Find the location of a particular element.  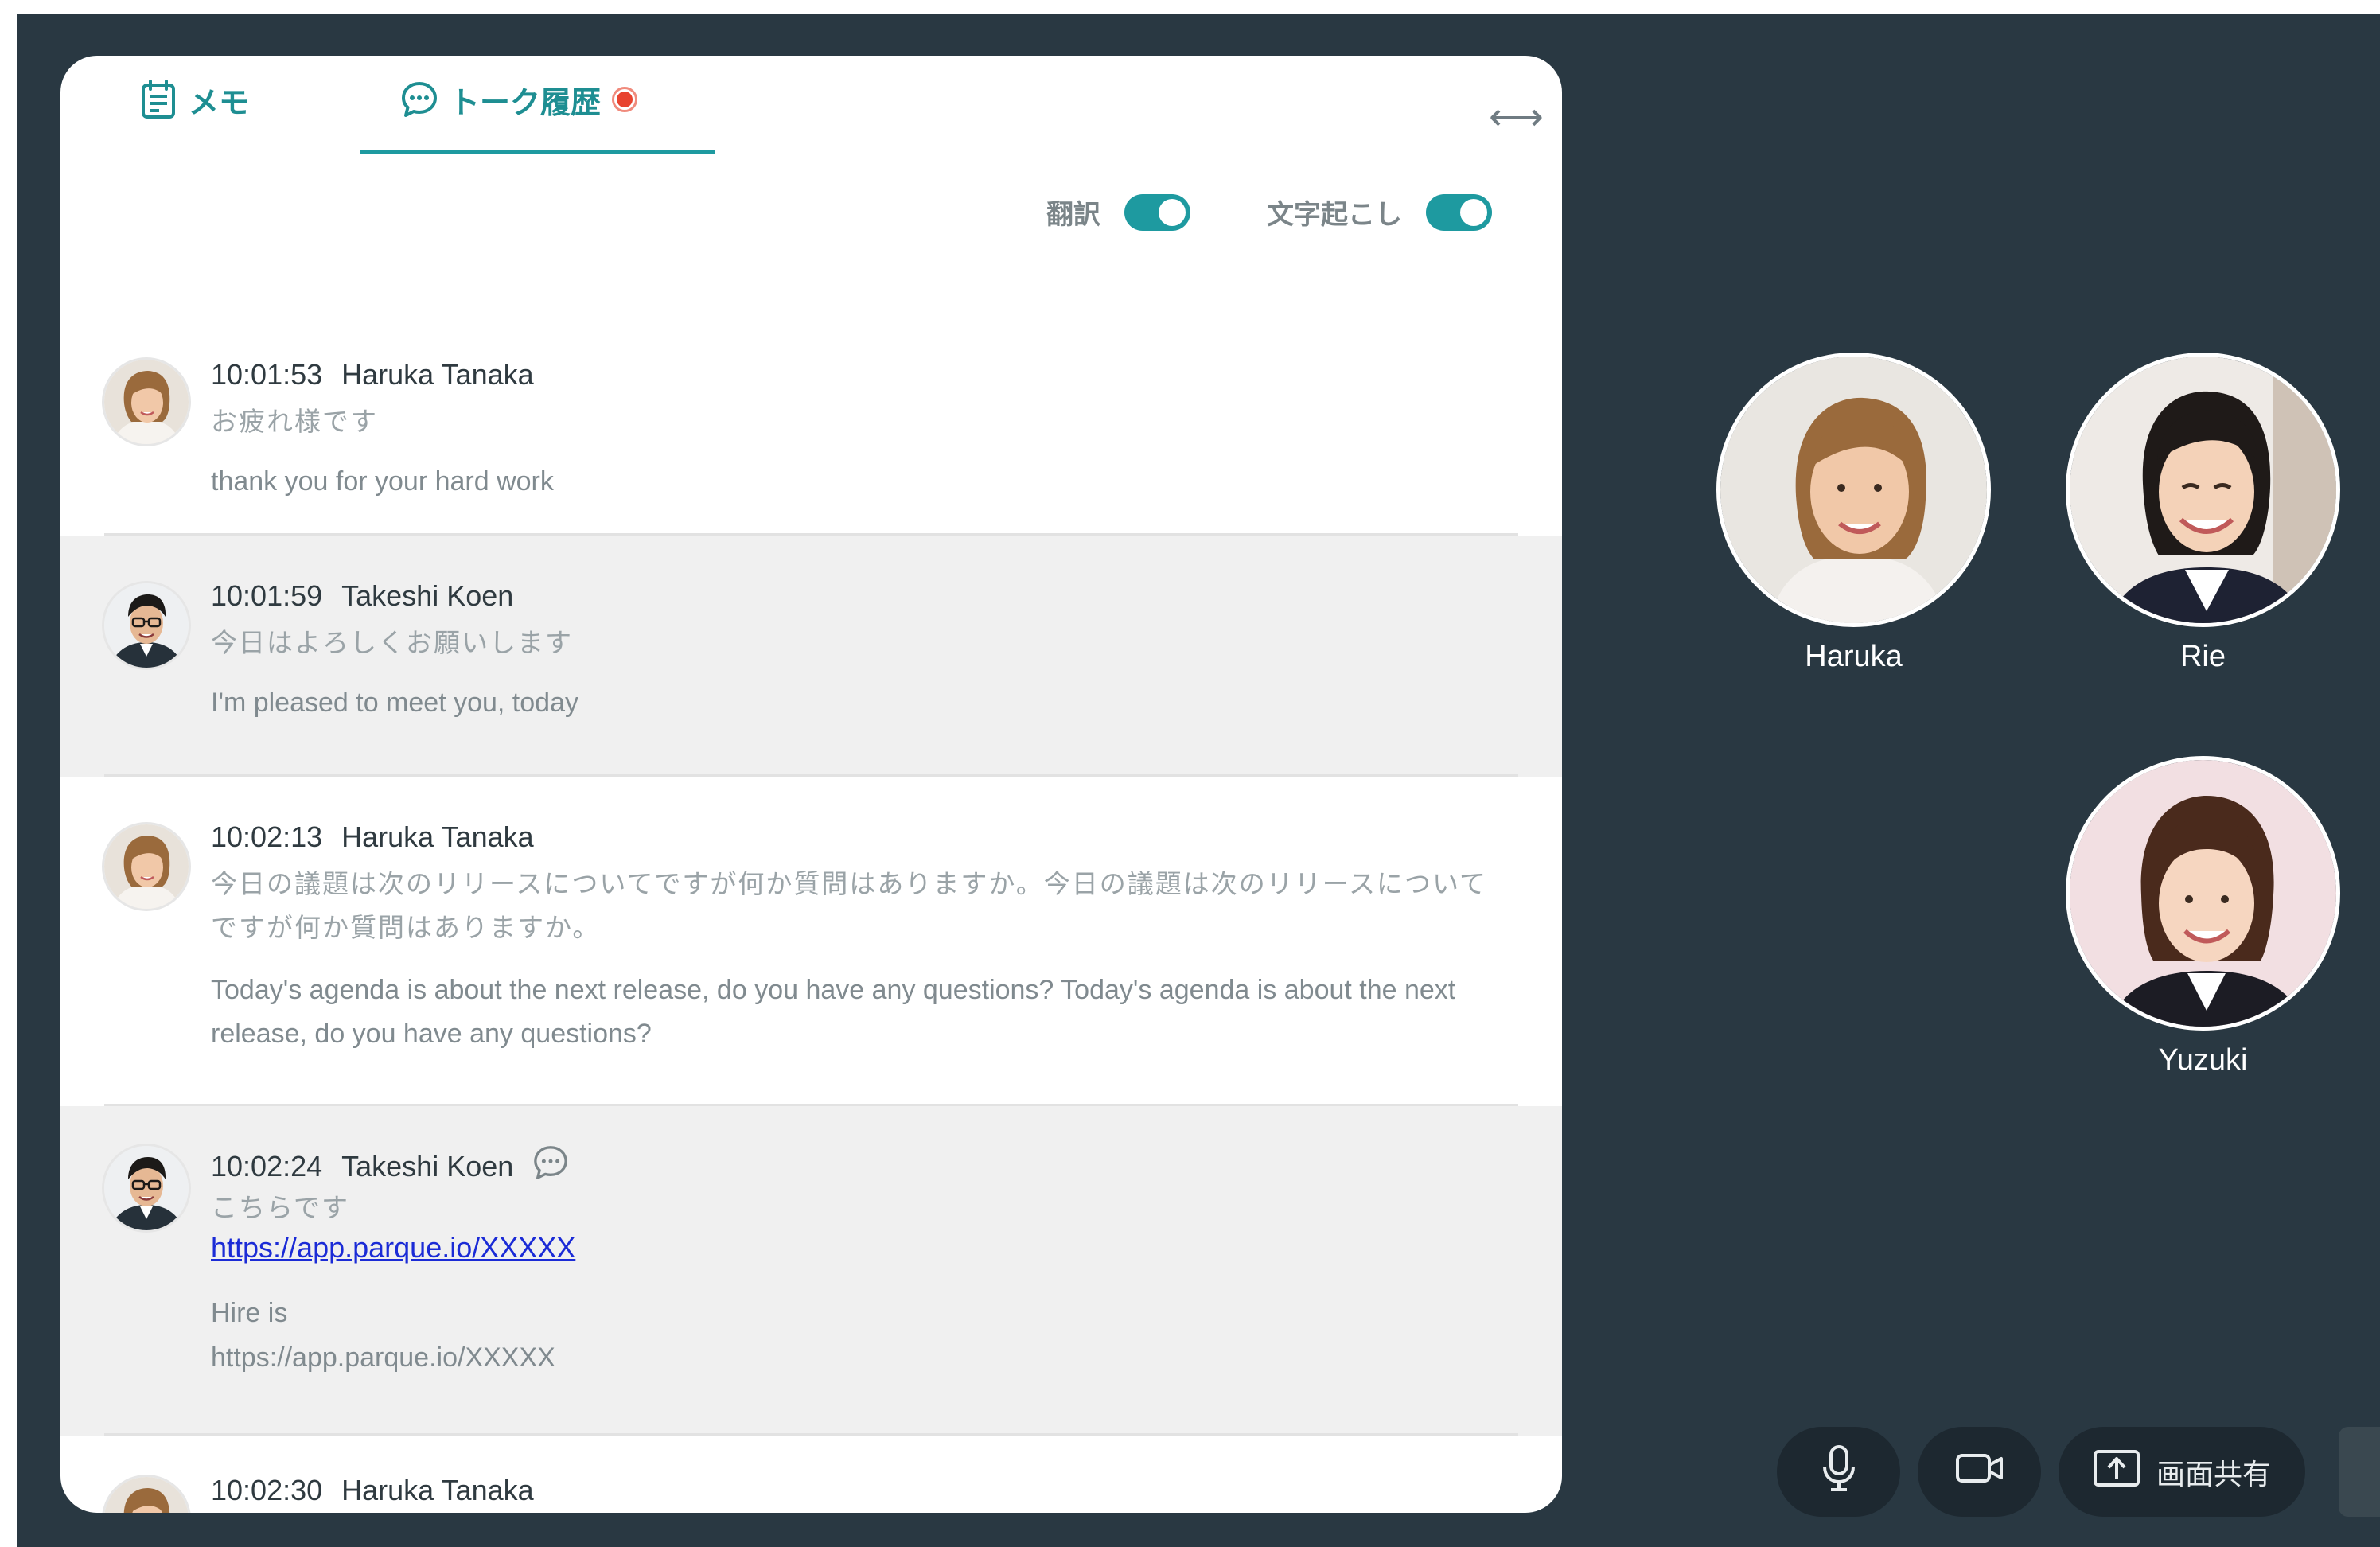

tab-memo-label: メモ is located at coordinates (219, 102).